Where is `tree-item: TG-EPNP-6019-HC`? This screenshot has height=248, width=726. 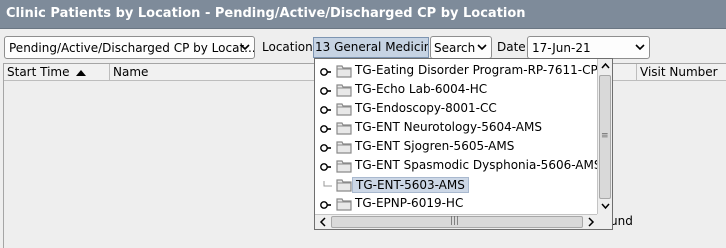
tree-item: TG-EPNP-6019-HC is located at coordinates (457, 204).